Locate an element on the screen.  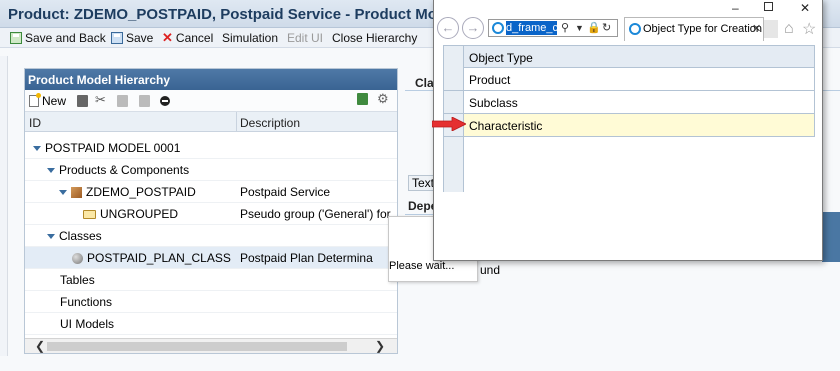
scrollbar-thumb is located at coordinates (197, 346).